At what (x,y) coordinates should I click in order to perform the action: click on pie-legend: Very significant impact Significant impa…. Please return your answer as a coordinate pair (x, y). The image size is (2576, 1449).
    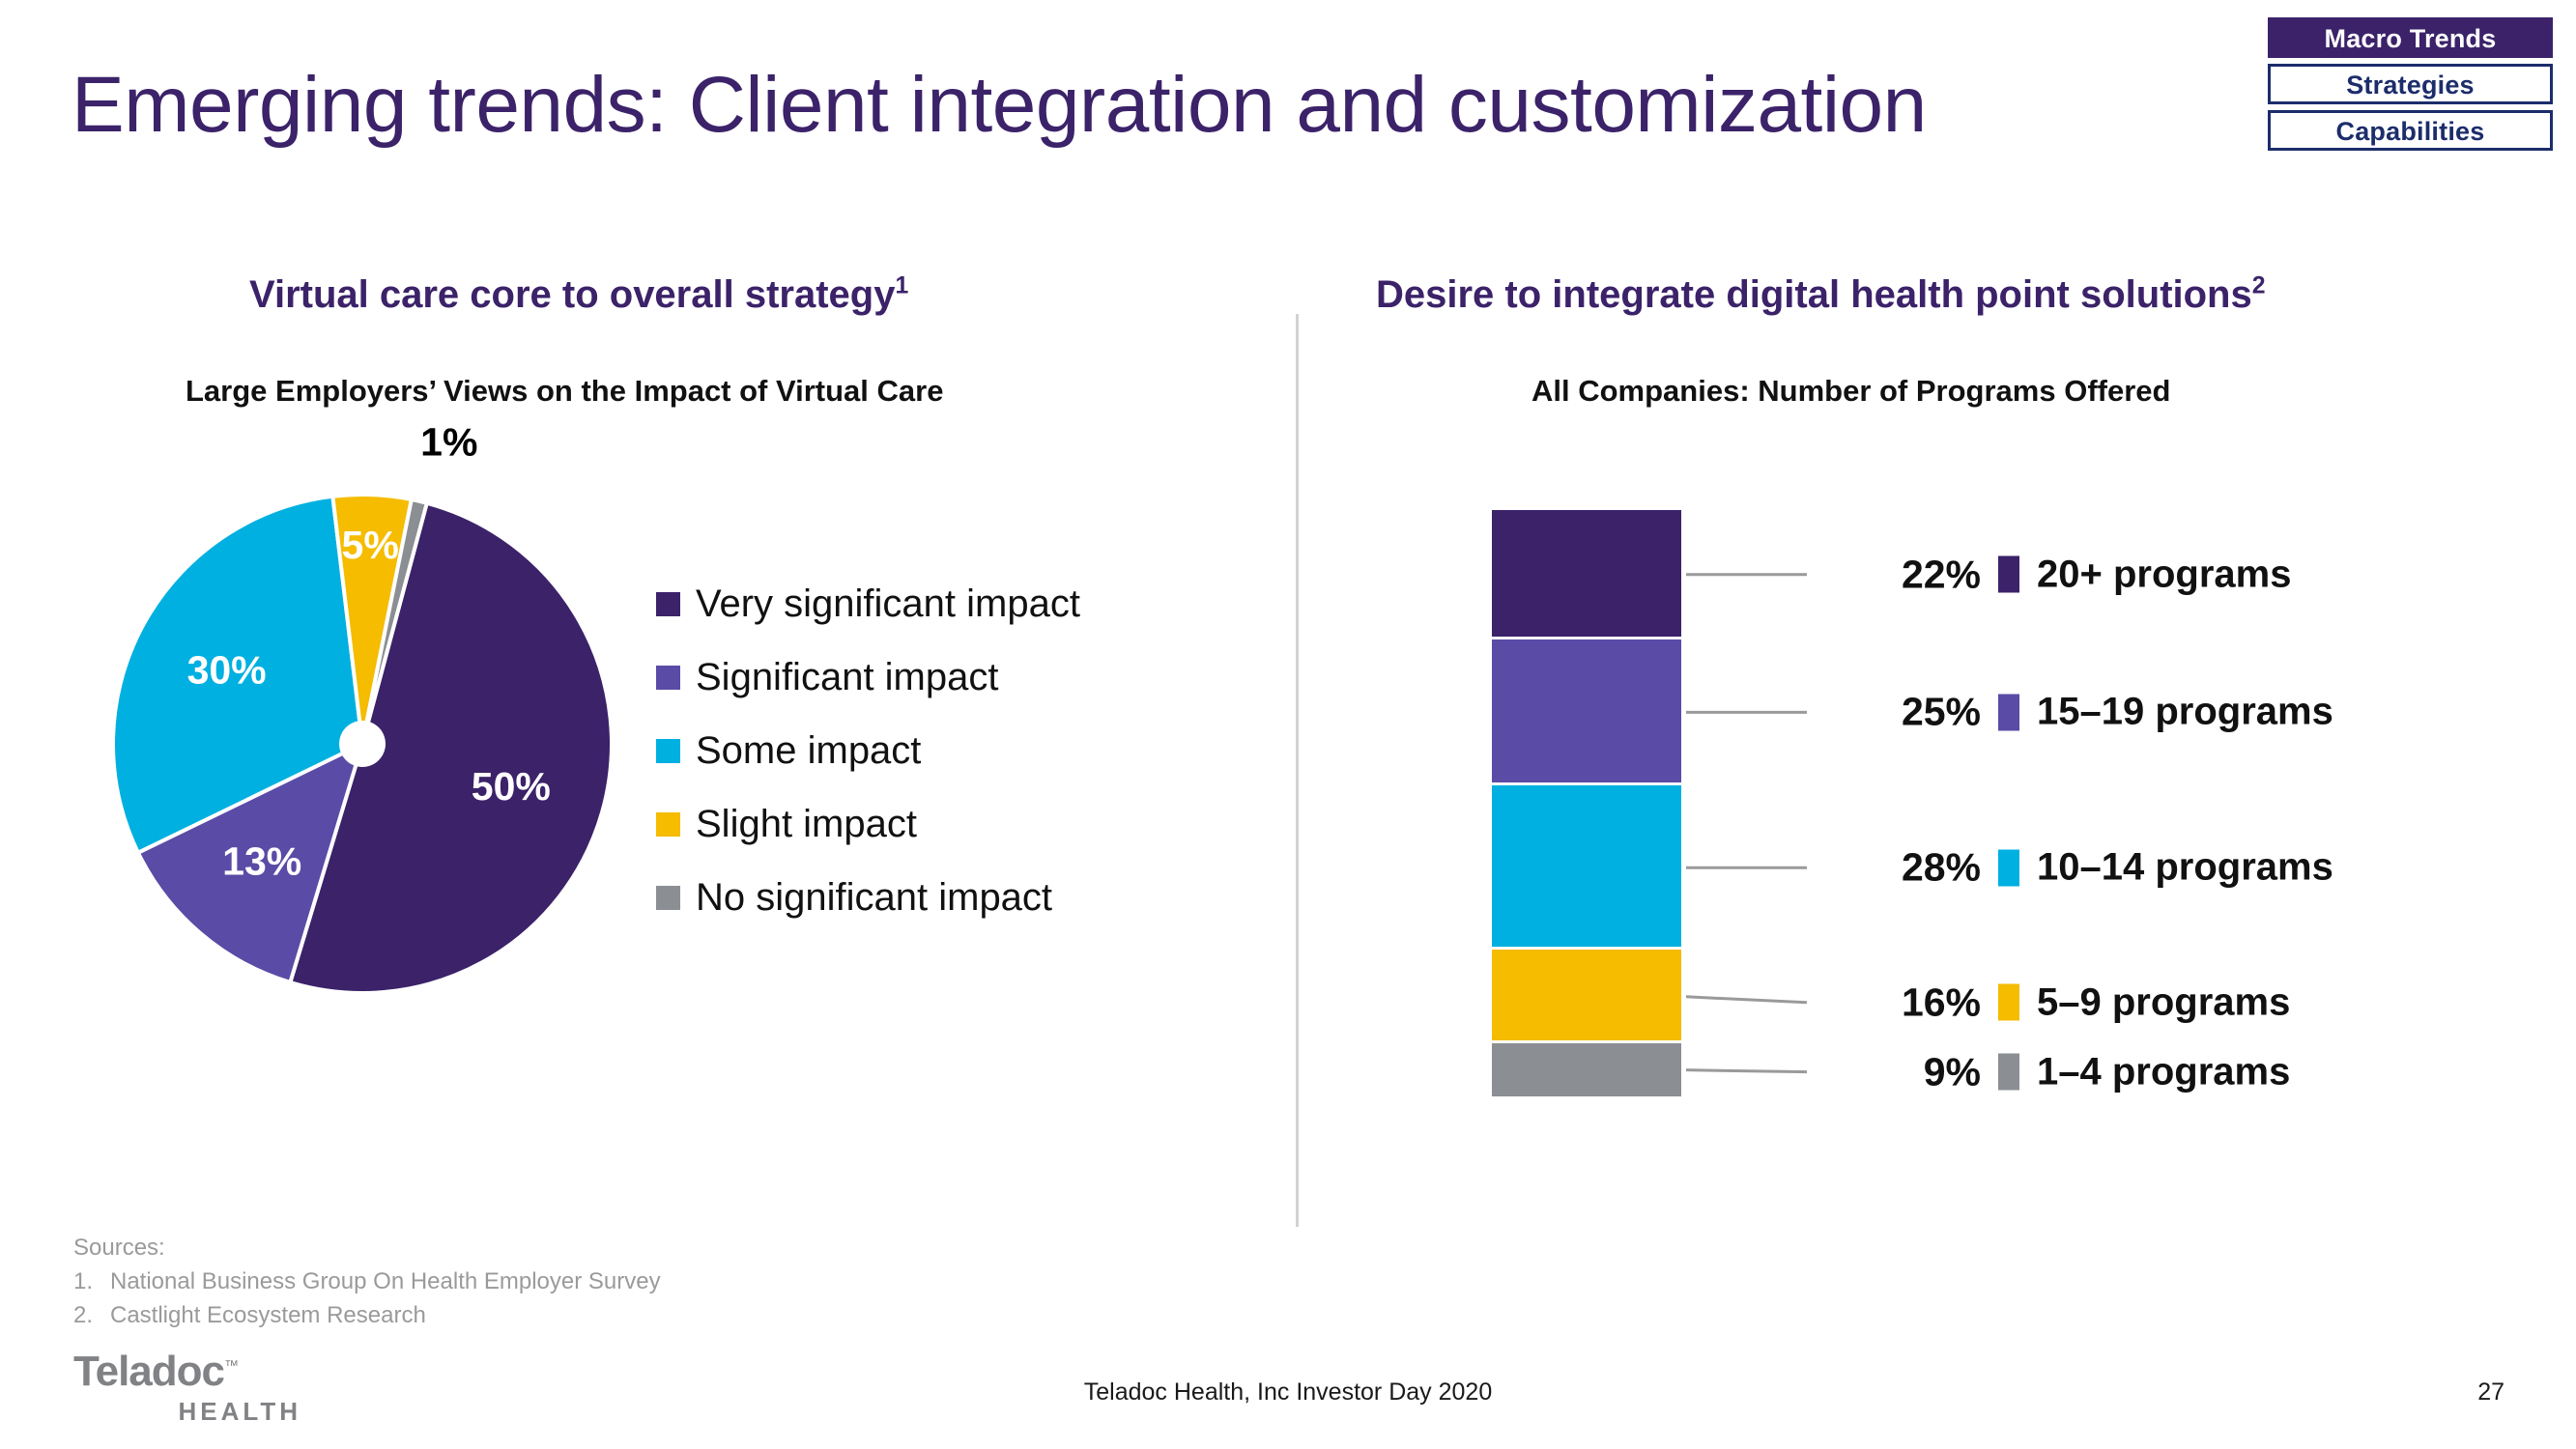
    Looking at the image, I should click on (868, 750).